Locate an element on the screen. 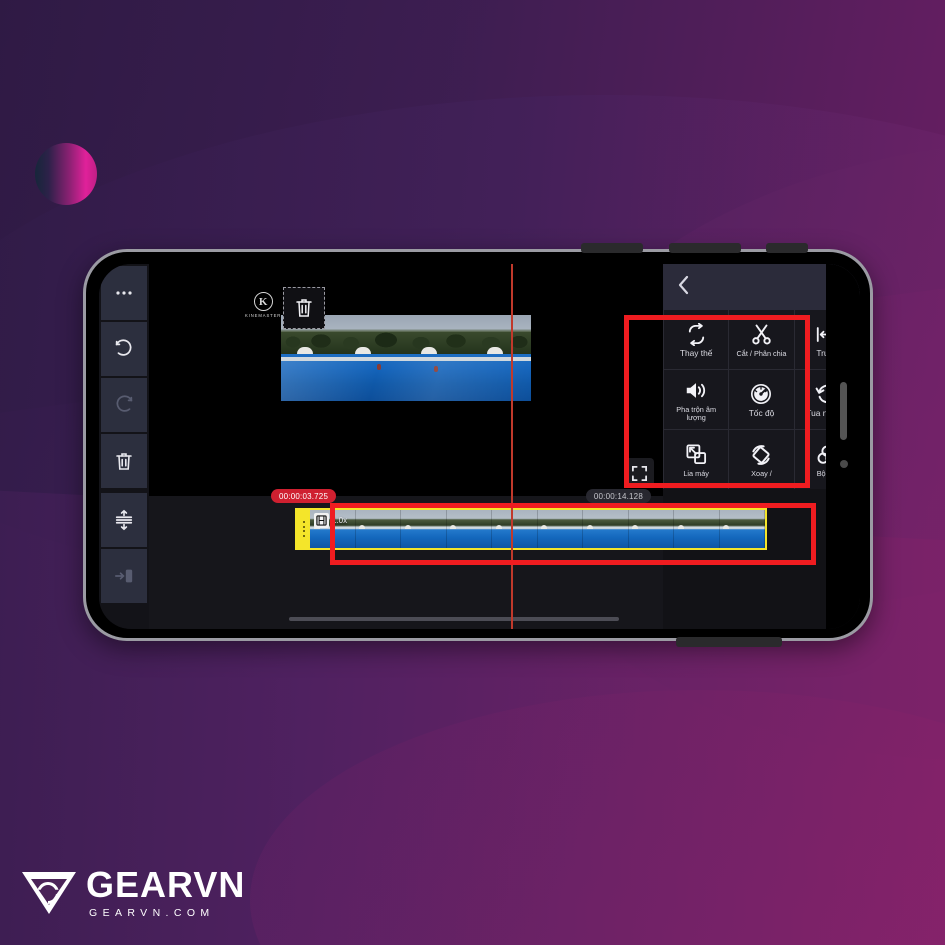 The height and width of the screenshot is (945, 945). video-clip-icon is located at coordinates (321, 520).